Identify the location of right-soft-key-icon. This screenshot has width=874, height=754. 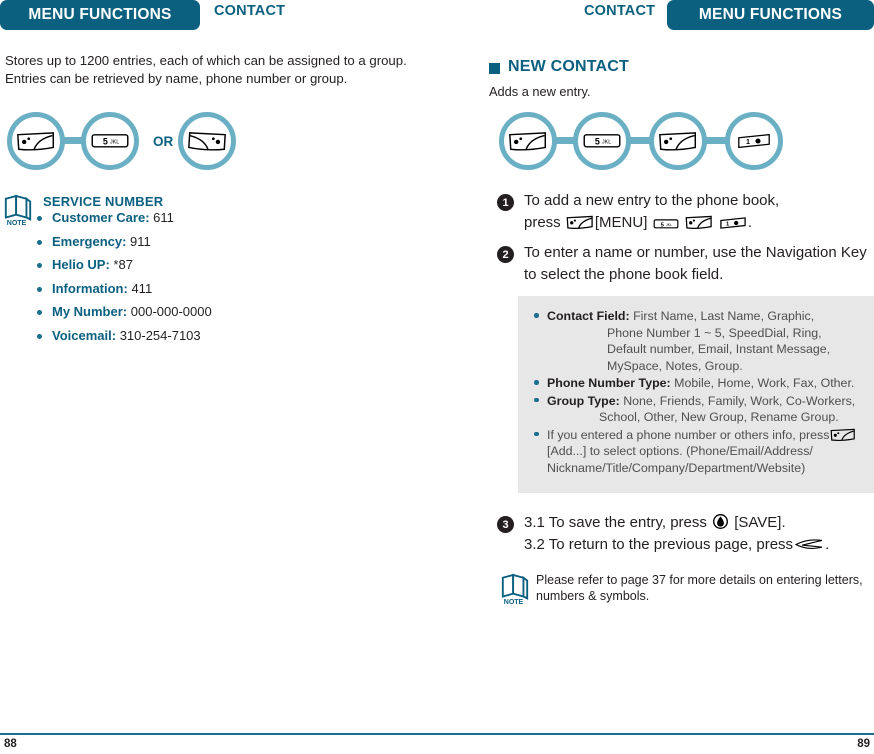
(207, 141).